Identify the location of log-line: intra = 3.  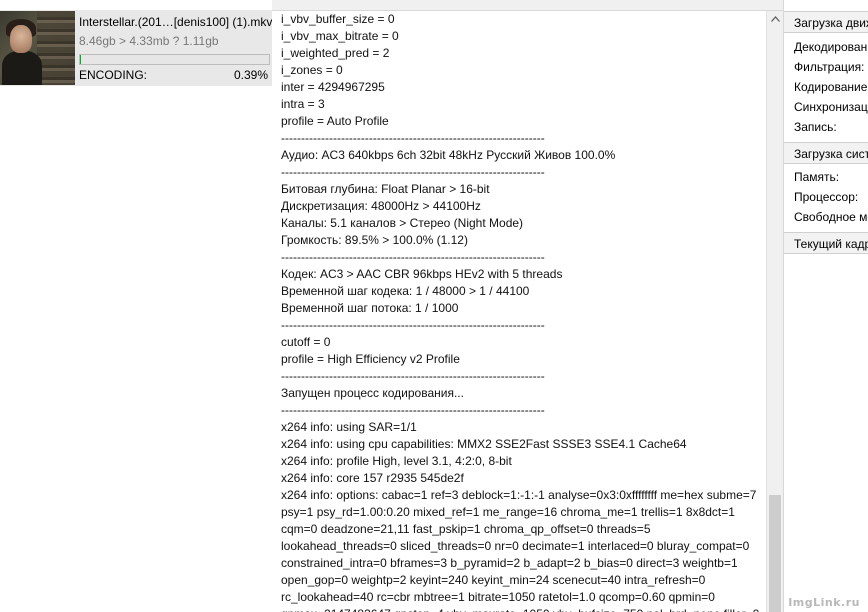
(303, 104).